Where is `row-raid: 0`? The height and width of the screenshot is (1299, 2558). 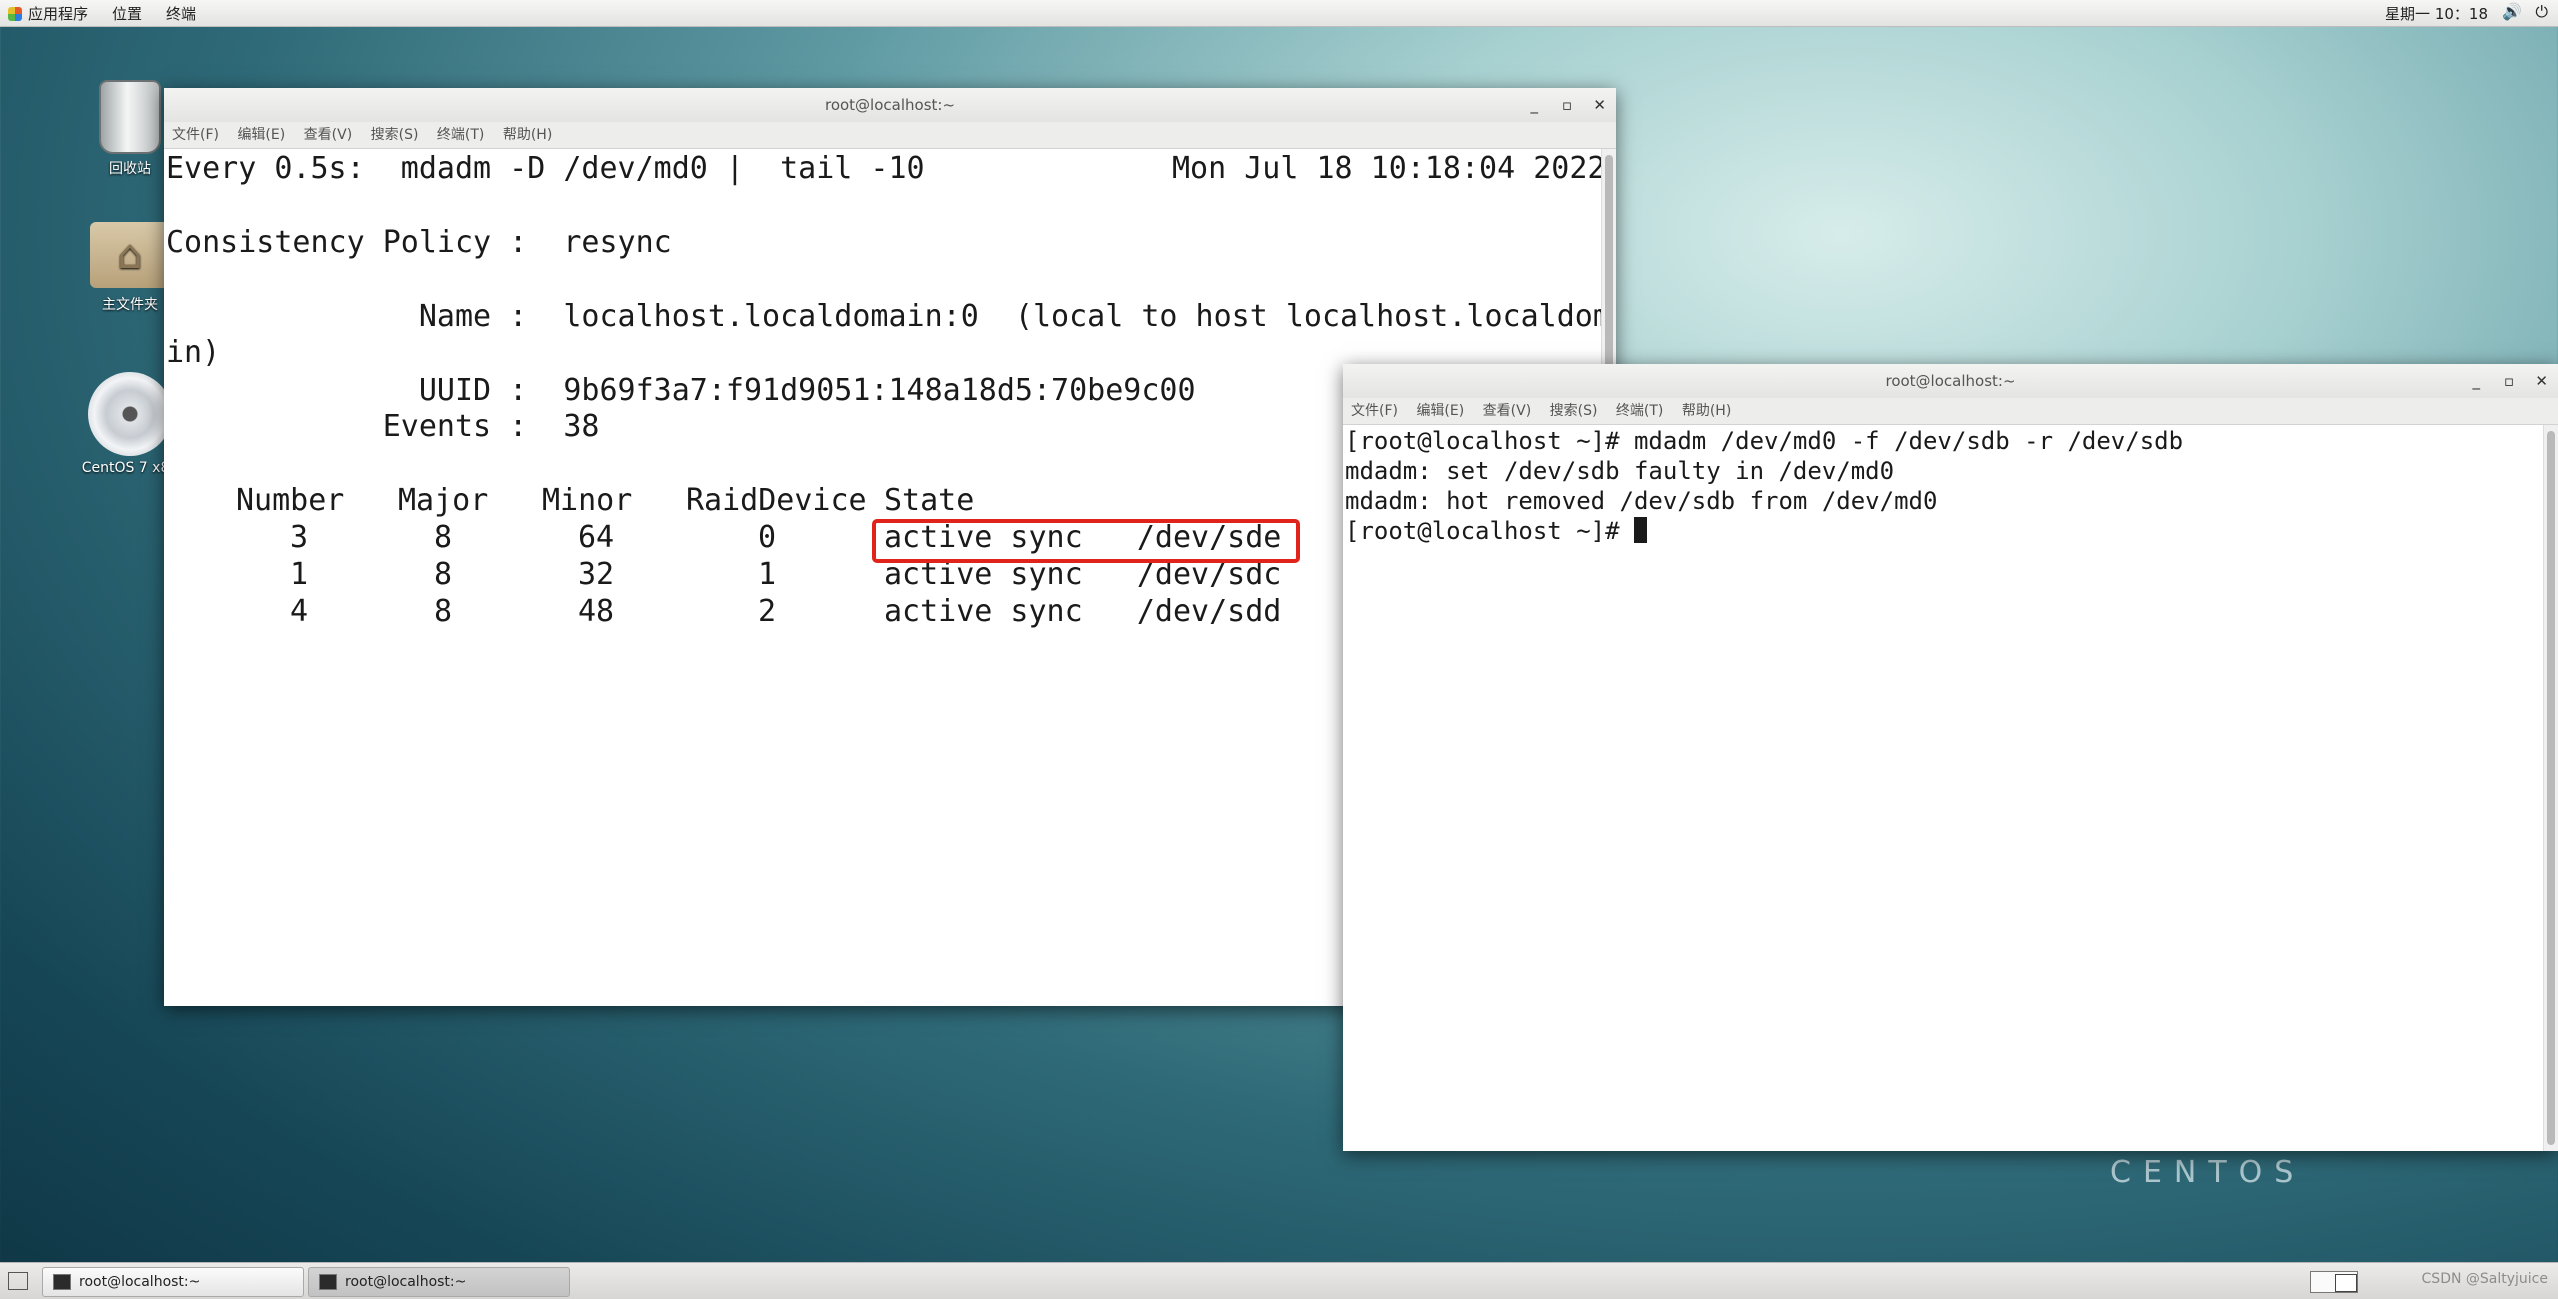
row-raid: 0 is located at coordinates (767, 537).